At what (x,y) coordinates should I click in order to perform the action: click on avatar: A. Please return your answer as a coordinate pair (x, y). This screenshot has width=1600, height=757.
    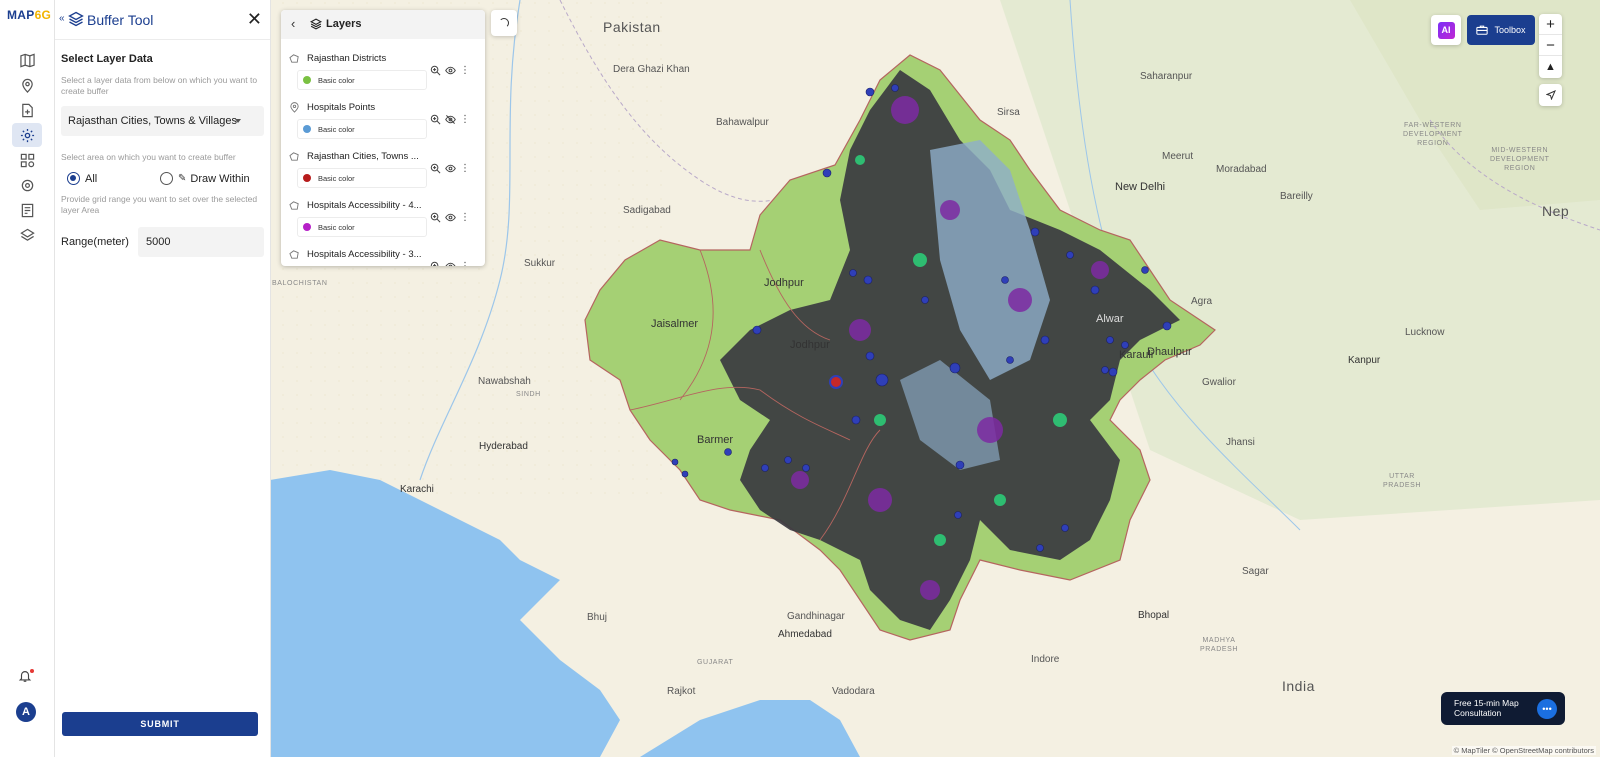
    Looking at the image, I should click on (26, 712).